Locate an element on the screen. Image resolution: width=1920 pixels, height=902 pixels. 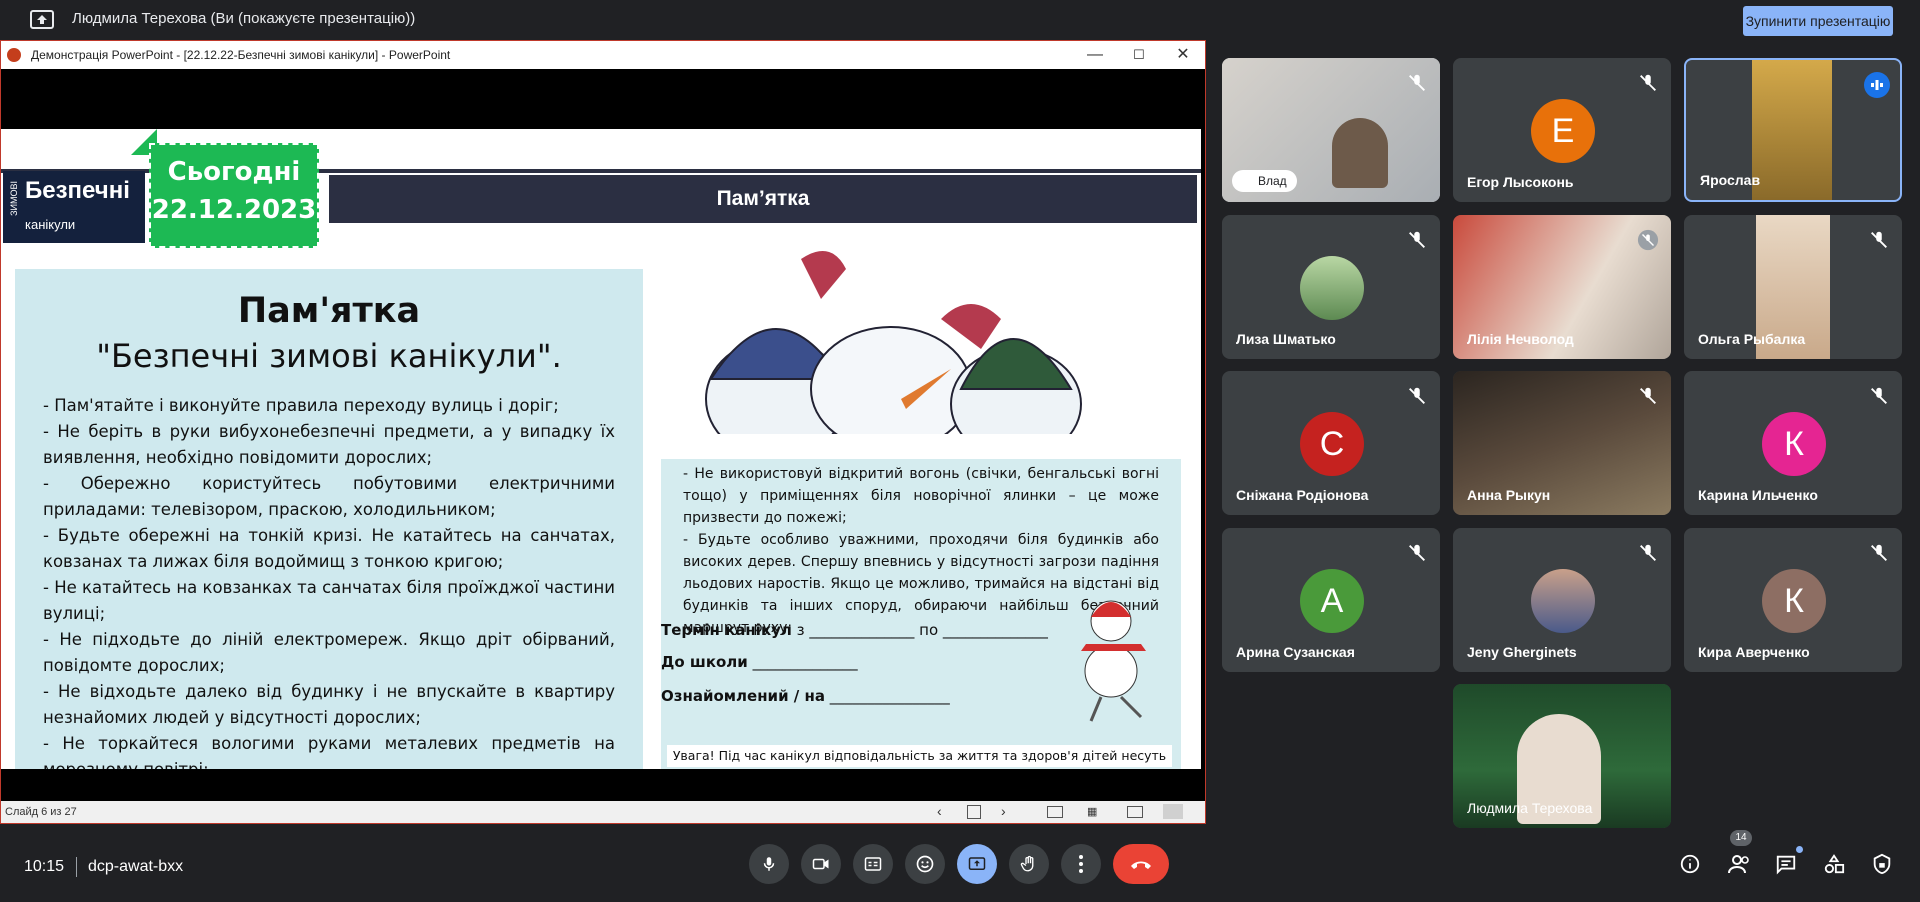
slide-list-icon is located at coordinates (974, 812).